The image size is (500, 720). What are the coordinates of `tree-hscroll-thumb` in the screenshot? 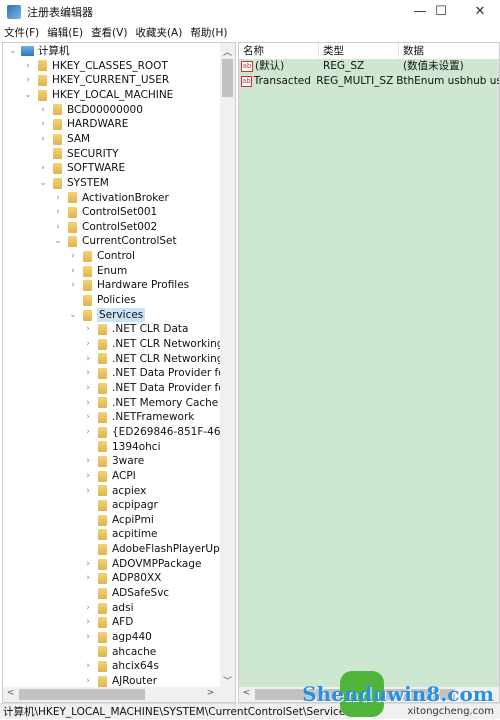 It's located at (82, 694).